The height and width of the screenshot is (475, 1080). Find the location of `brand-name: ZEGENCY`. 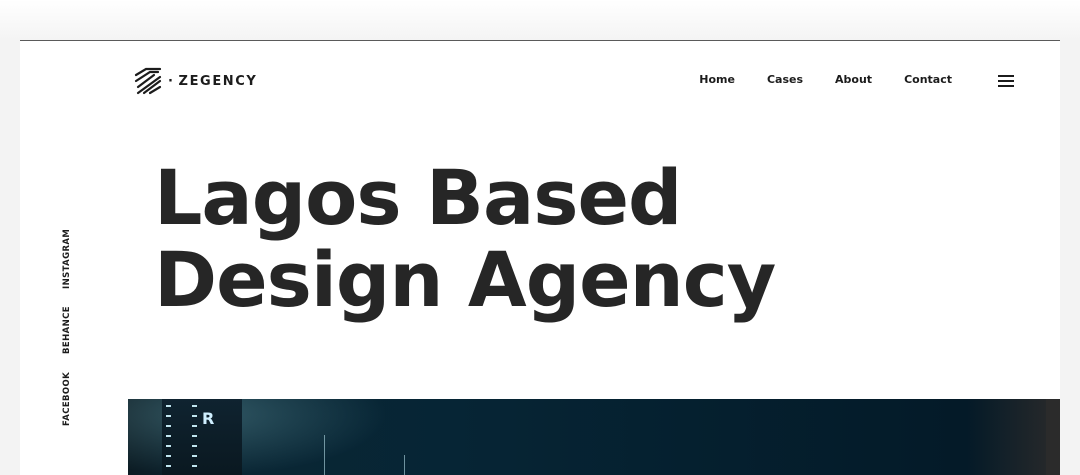

brand-name: ZEGENCY is located at coordinates (218, 81).